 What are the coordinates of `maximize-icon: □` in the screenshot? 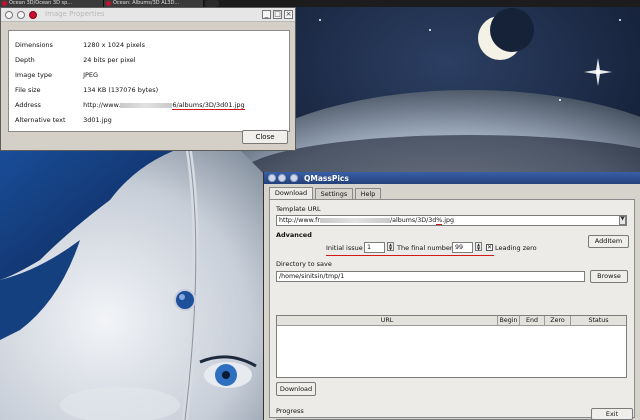 It's located at (277, 14).